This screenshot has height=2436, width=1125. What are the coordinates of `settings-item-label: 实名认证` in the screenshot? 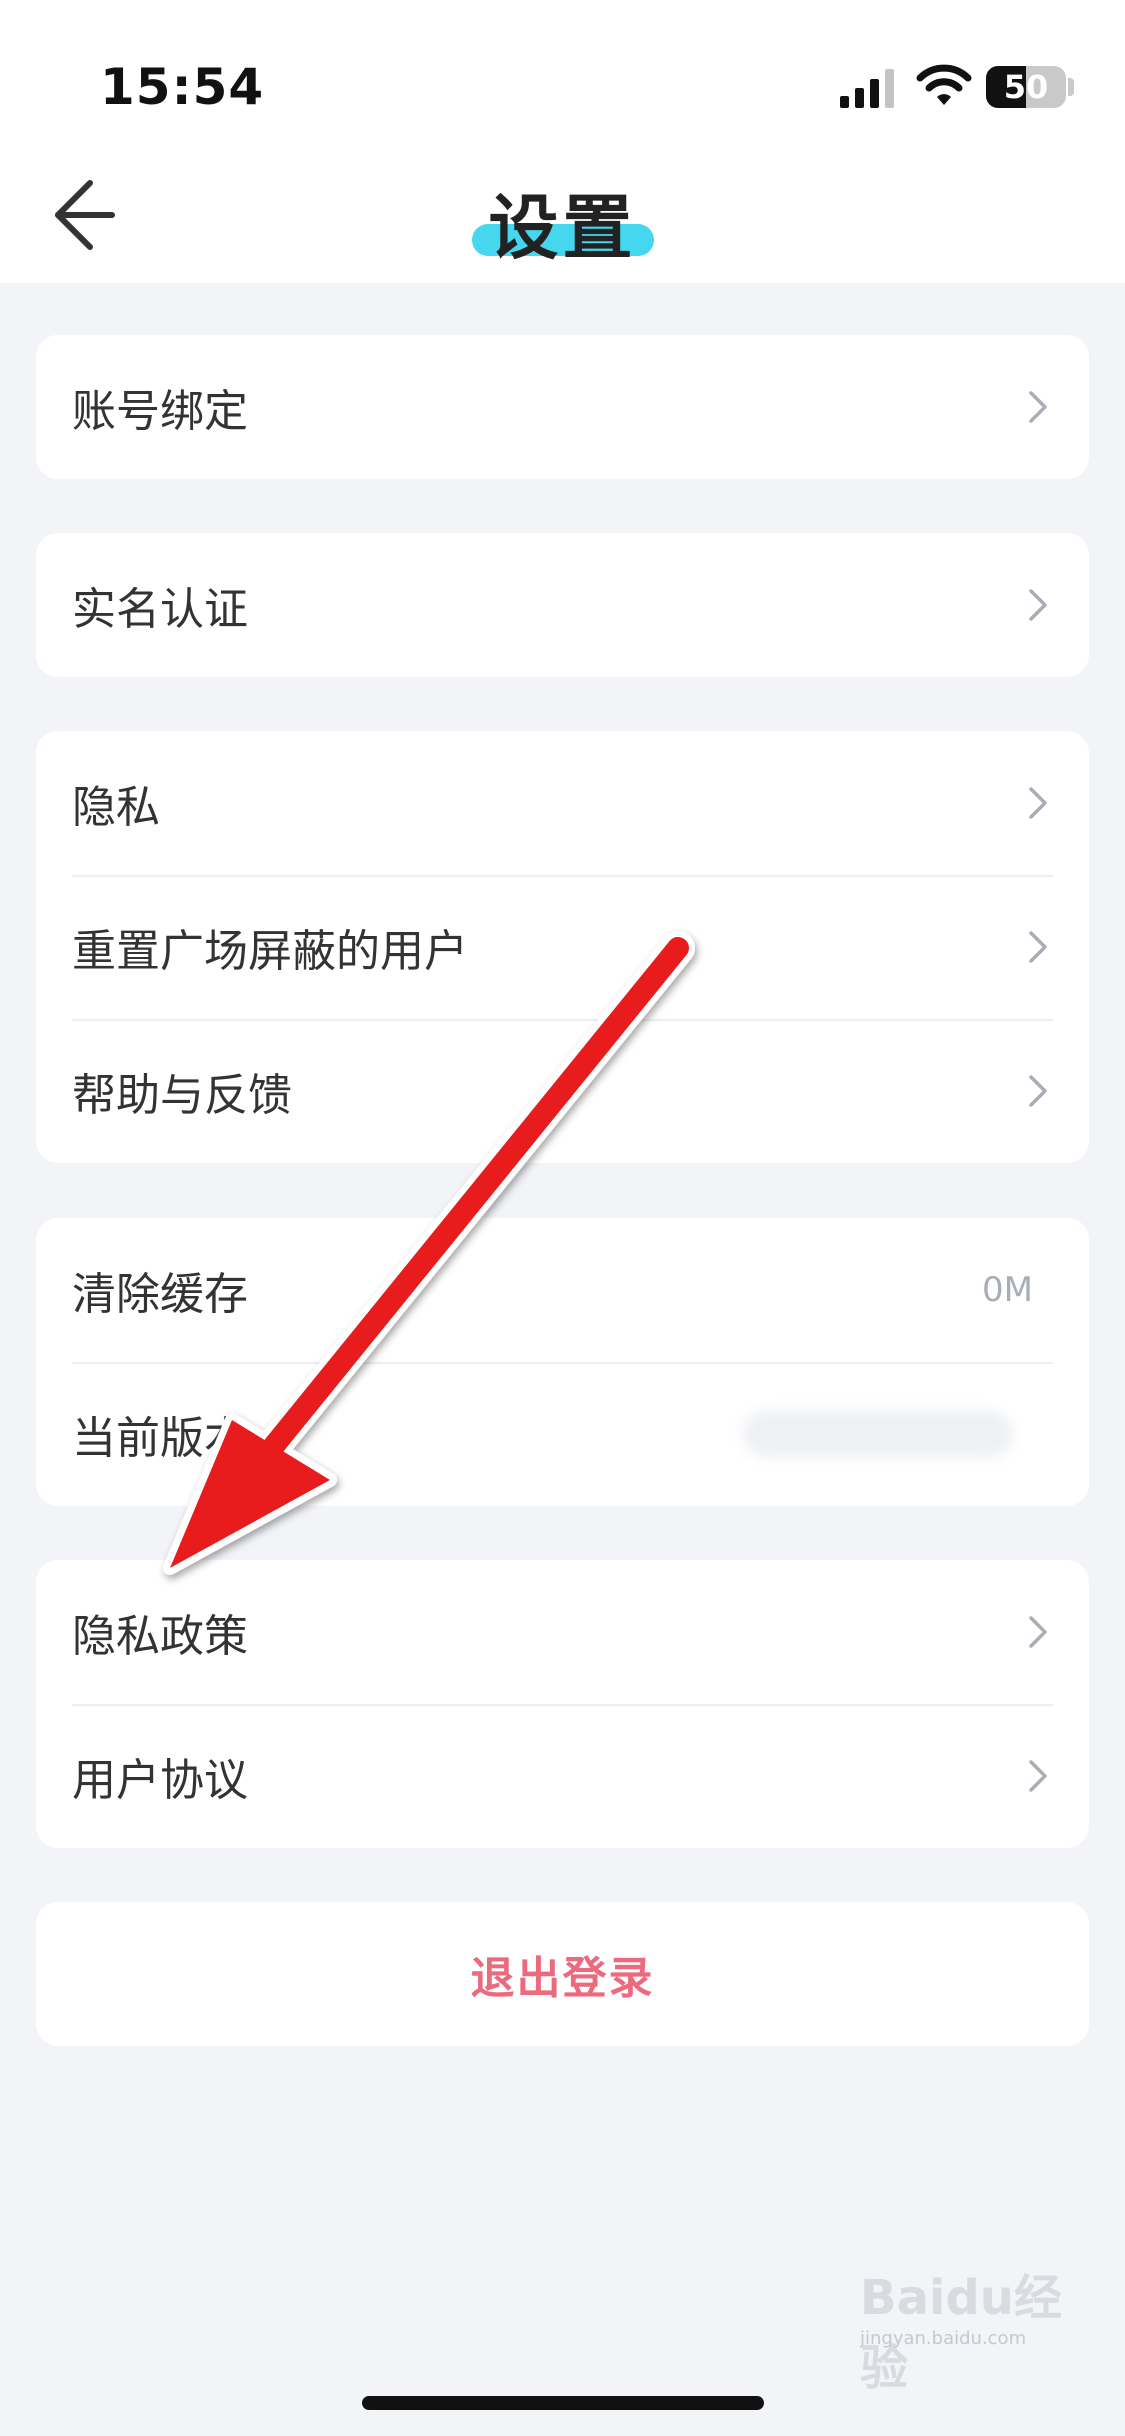 It's located at (160, 609).